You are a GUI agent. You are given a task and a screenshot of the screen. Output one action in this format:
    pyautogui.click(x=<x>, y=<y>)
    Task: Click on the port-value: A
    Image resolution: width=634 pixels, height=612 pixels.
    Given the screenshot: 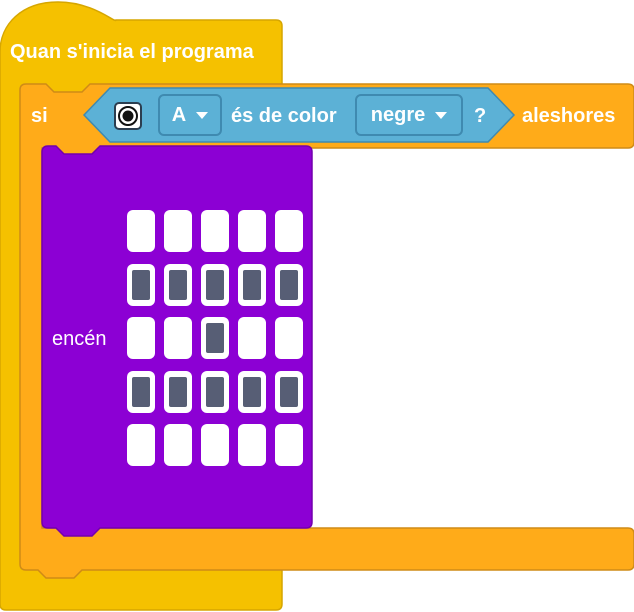 What is the action you would take?
    pyautogui.click(x=179, y=114)
    